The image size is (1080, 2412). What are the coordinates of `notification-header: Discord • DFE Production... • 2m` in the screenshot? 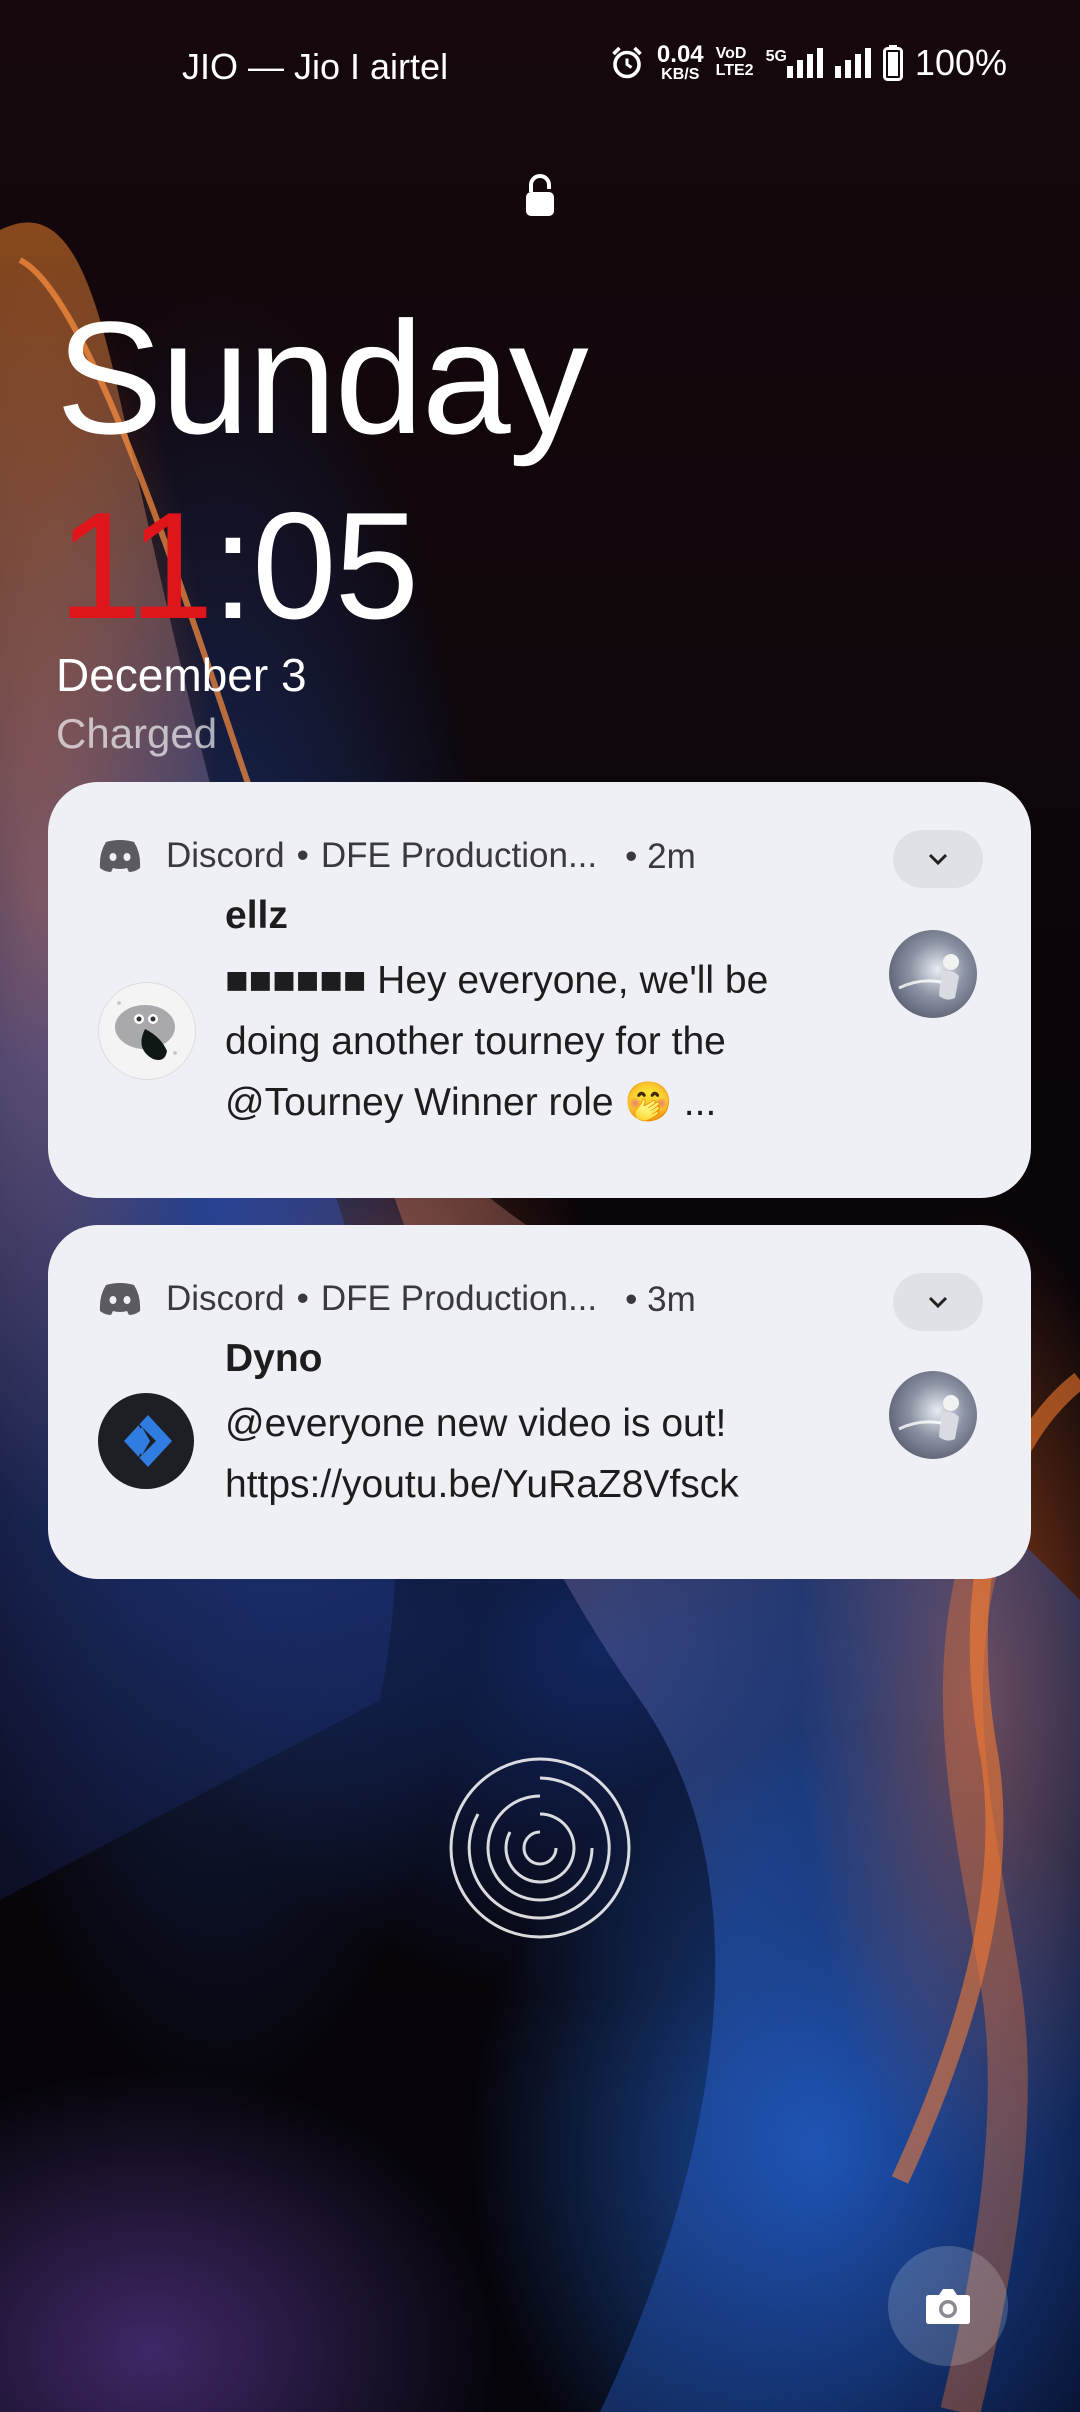 It's located at (397, 856).